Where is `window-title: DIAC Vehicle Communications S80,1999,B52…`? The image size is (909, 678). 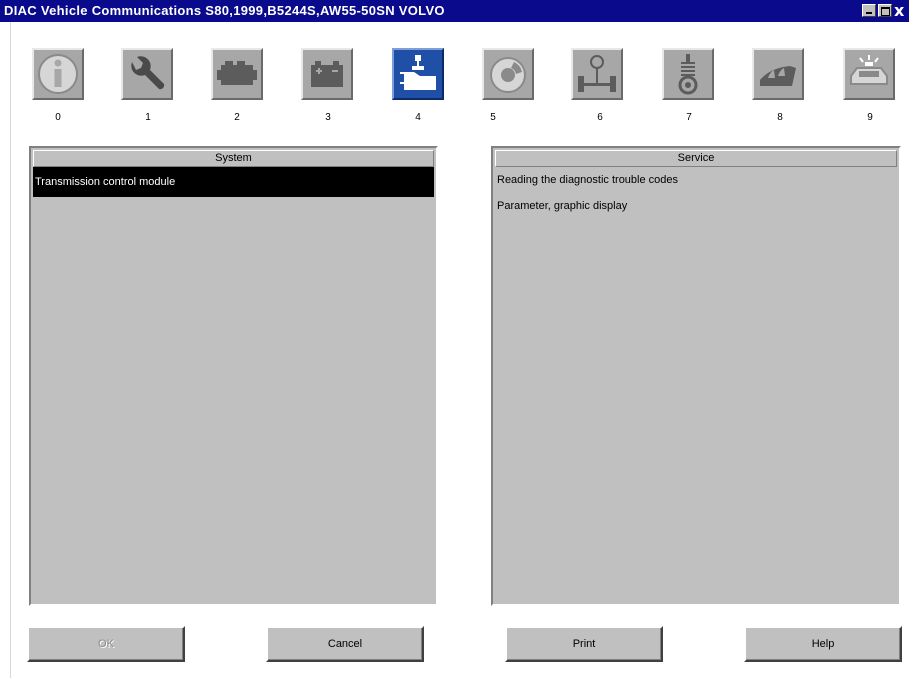 window-title: DIAC Vehicle Communications S80,1999,B52… is located at coordinates (224, 10).